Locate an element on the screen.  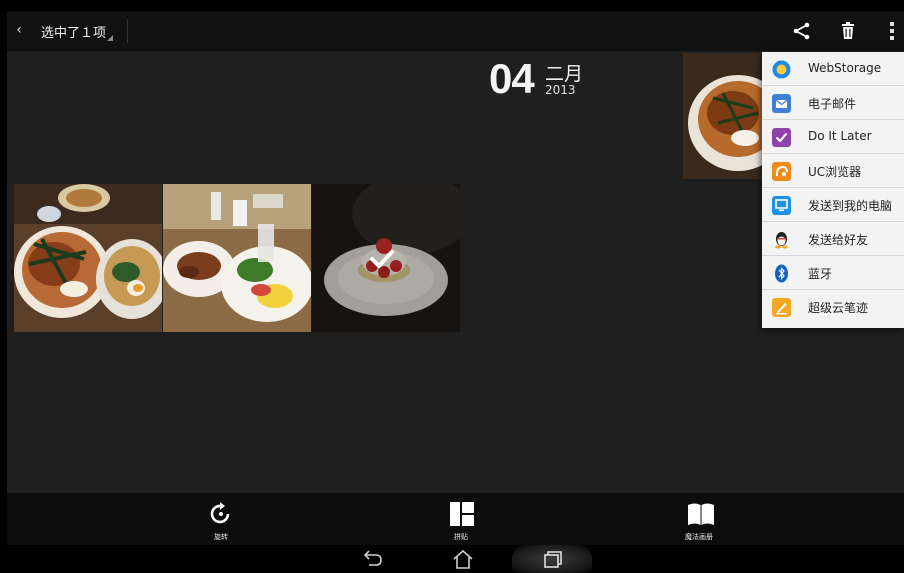
menu-item-webstorage: WebStorage is located at coordinates (833, 69).